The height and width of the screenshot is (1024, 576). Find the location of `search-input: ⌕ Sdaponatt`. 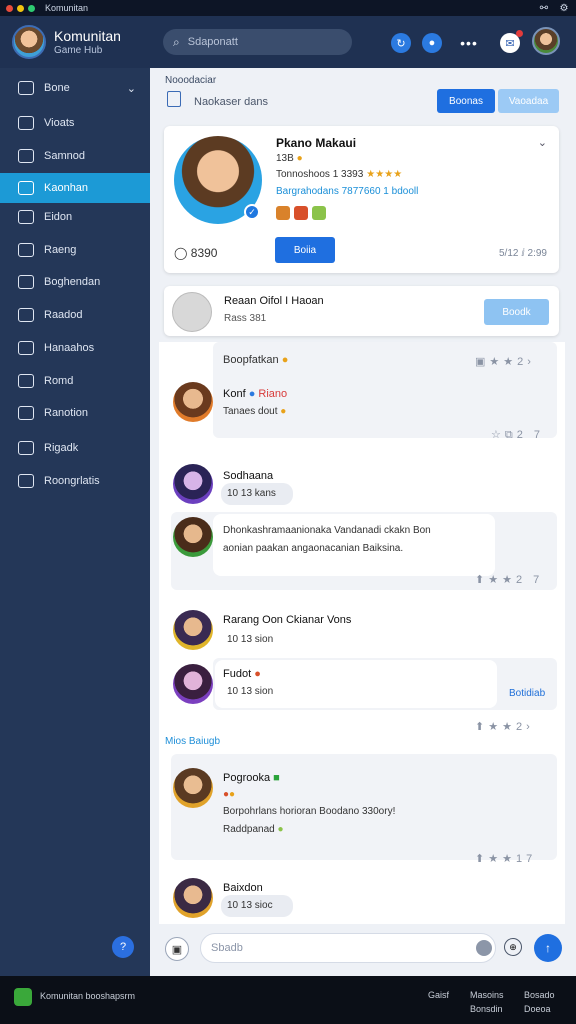

search-input: ⌕ Sdaponatt is located at coordinates (257, 42).